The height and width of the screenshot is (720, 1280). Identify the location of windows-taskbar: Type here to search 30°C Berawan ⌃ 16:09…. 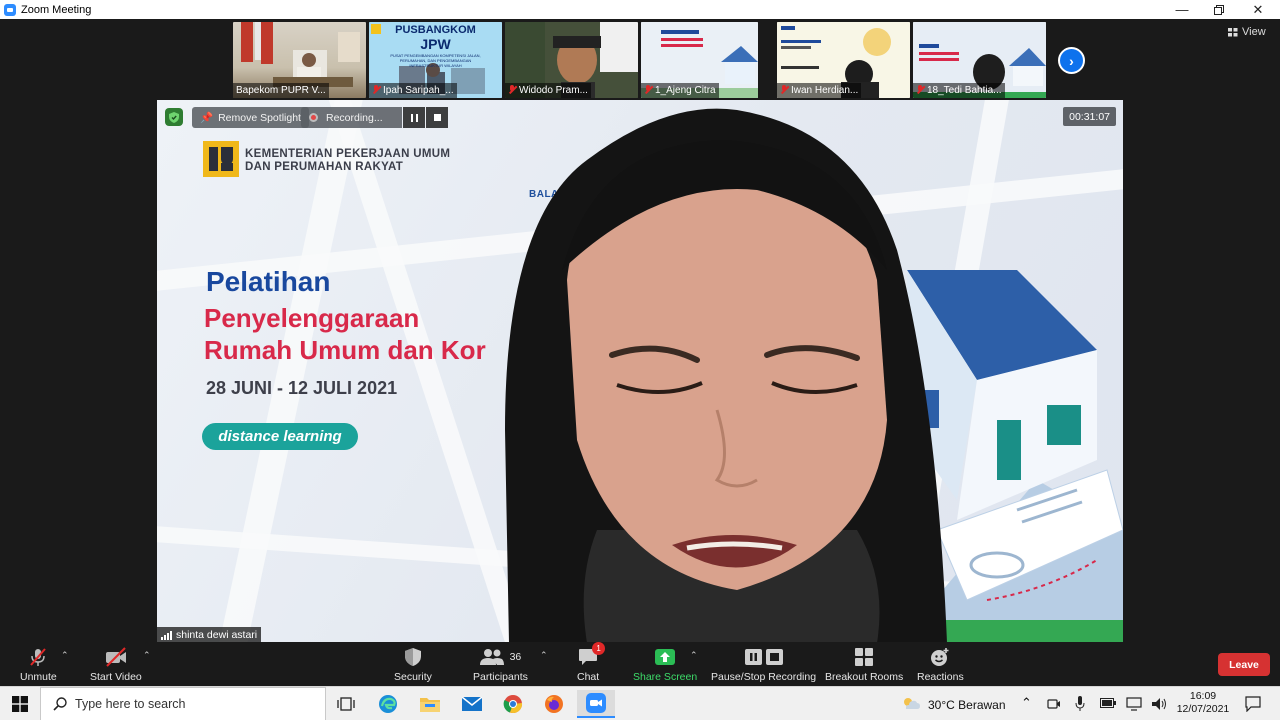
(640, 703).